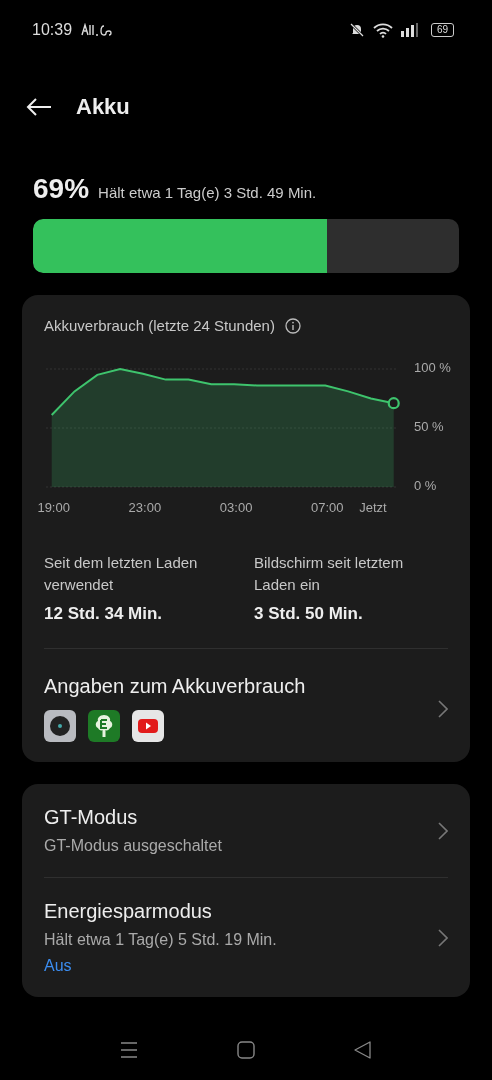  I want to click on info-icon, so click(292, 325).